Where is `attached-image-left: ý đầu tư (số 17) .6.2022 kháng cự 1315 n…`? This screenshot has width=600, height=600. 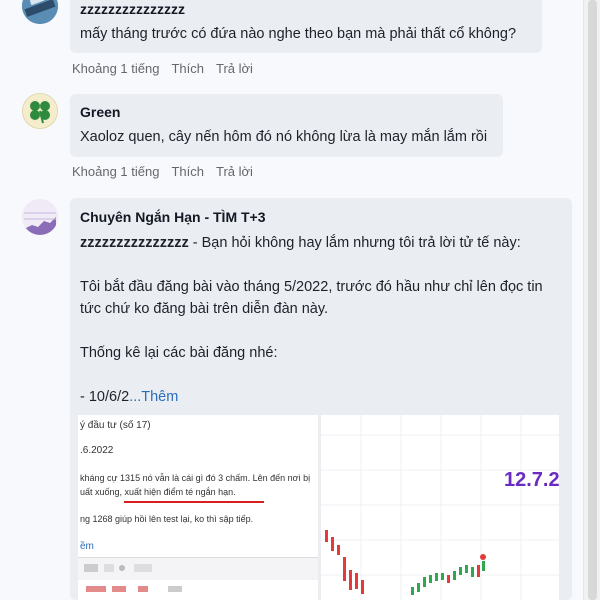 attached-image-left: ý đầu tư (số 17) .6.2022 kháng cự 1315 n… is located at coordinates (198, 507).